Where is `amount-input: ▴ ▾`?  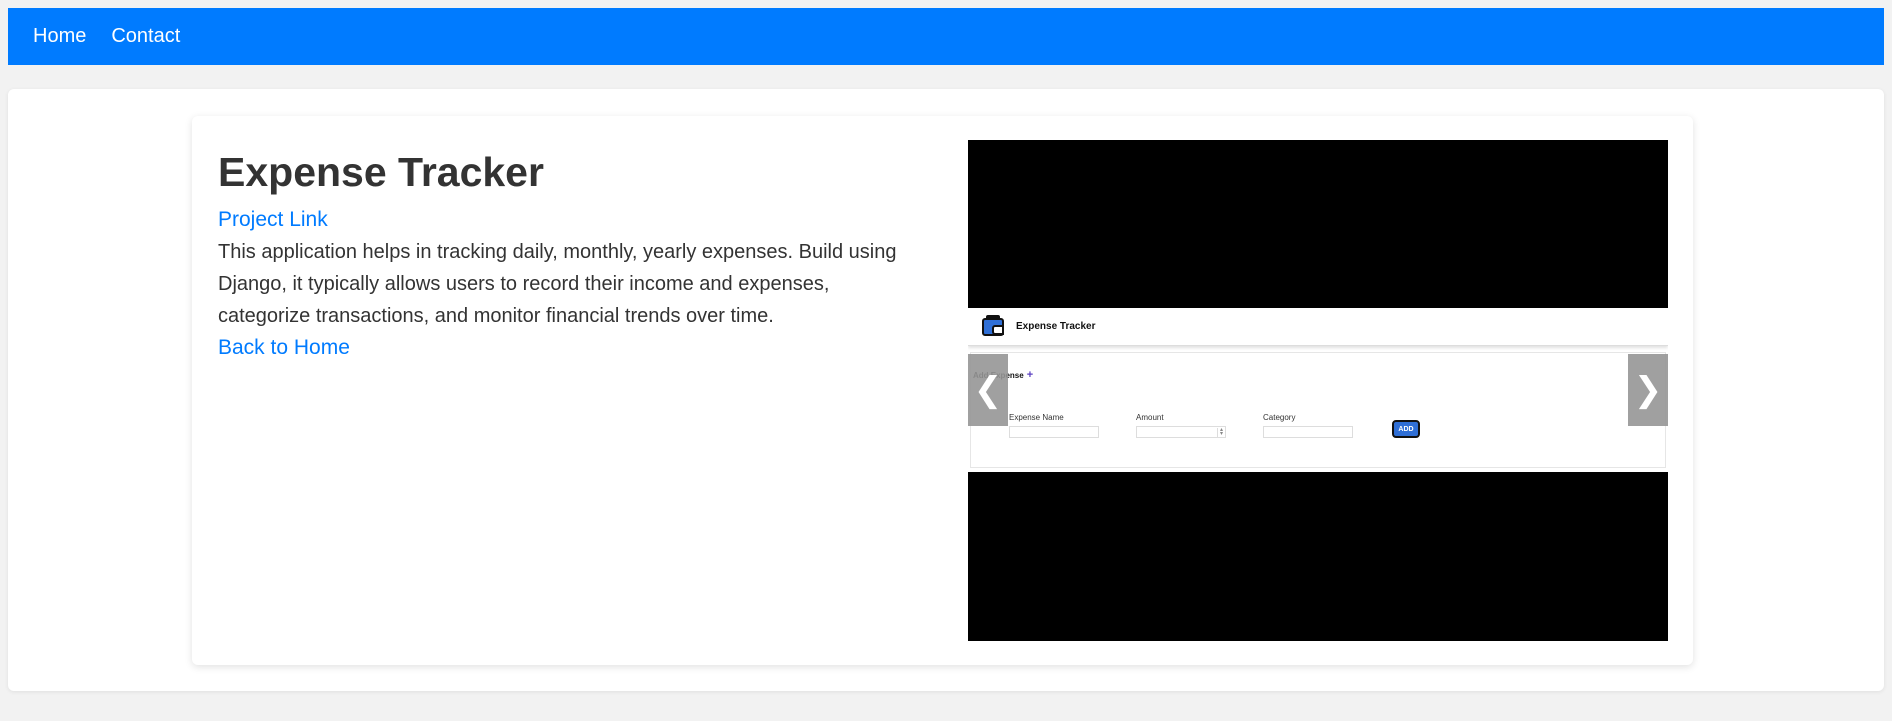 amount-input: ▴ ▾ is located at coordinates (1181, 432).